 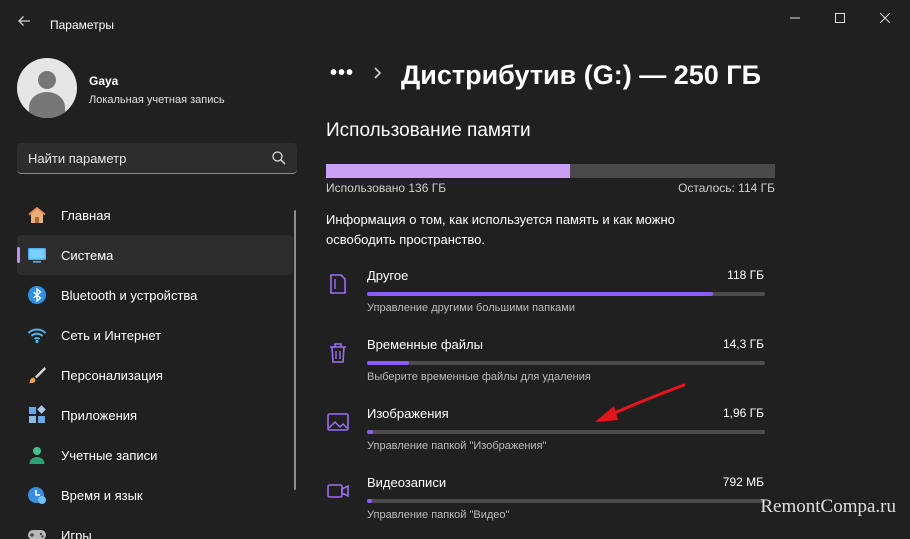 I want to click on title-bar: Параметры, so click(x=455, y=20).